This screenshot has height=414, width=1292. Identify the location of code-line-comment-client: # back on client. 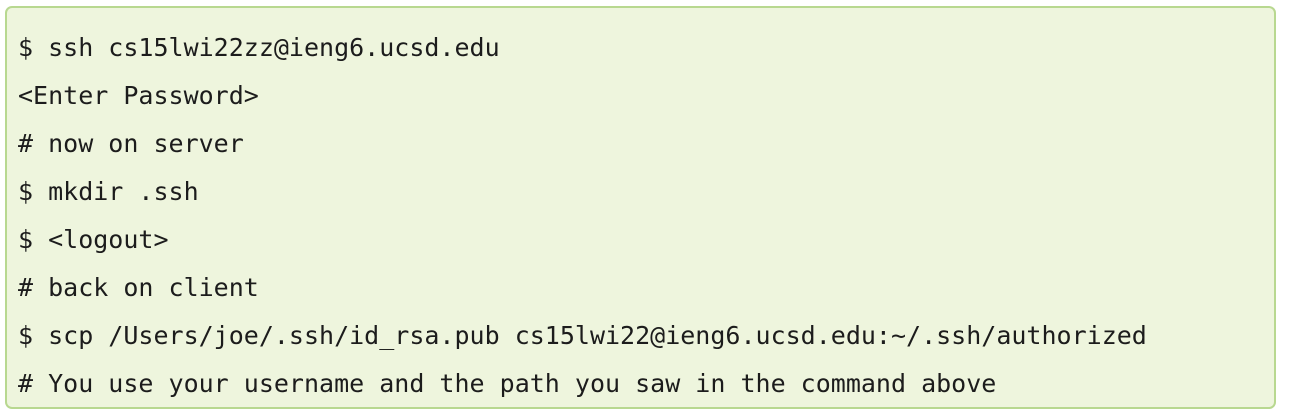
(138, 287).